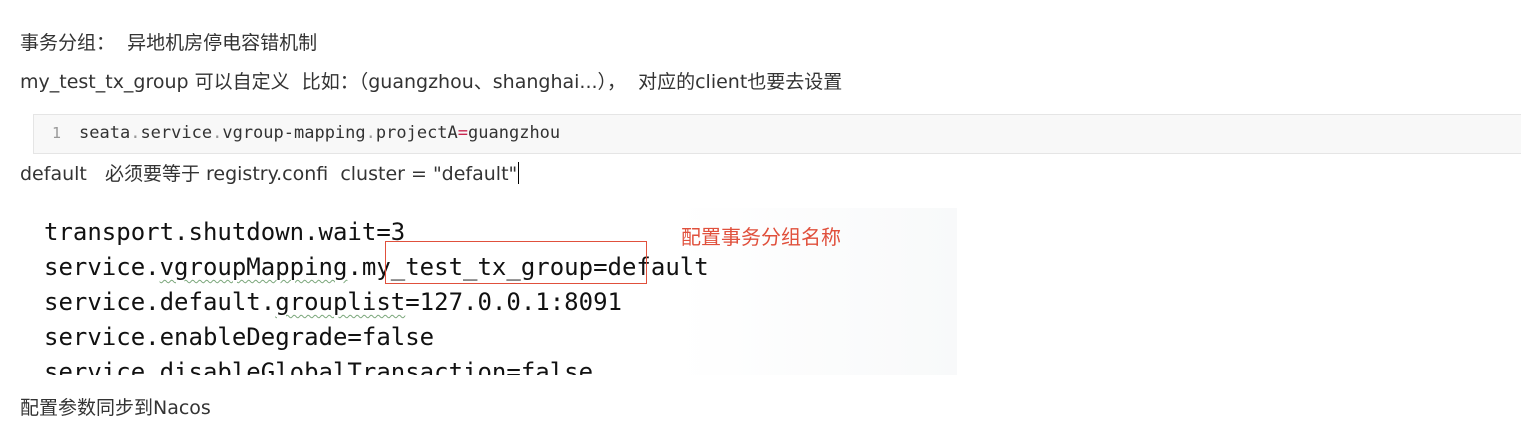  What do you see at coordinates (519, 173) in the screenshot?
I see `text-caret` at bounding box center [519, 173].